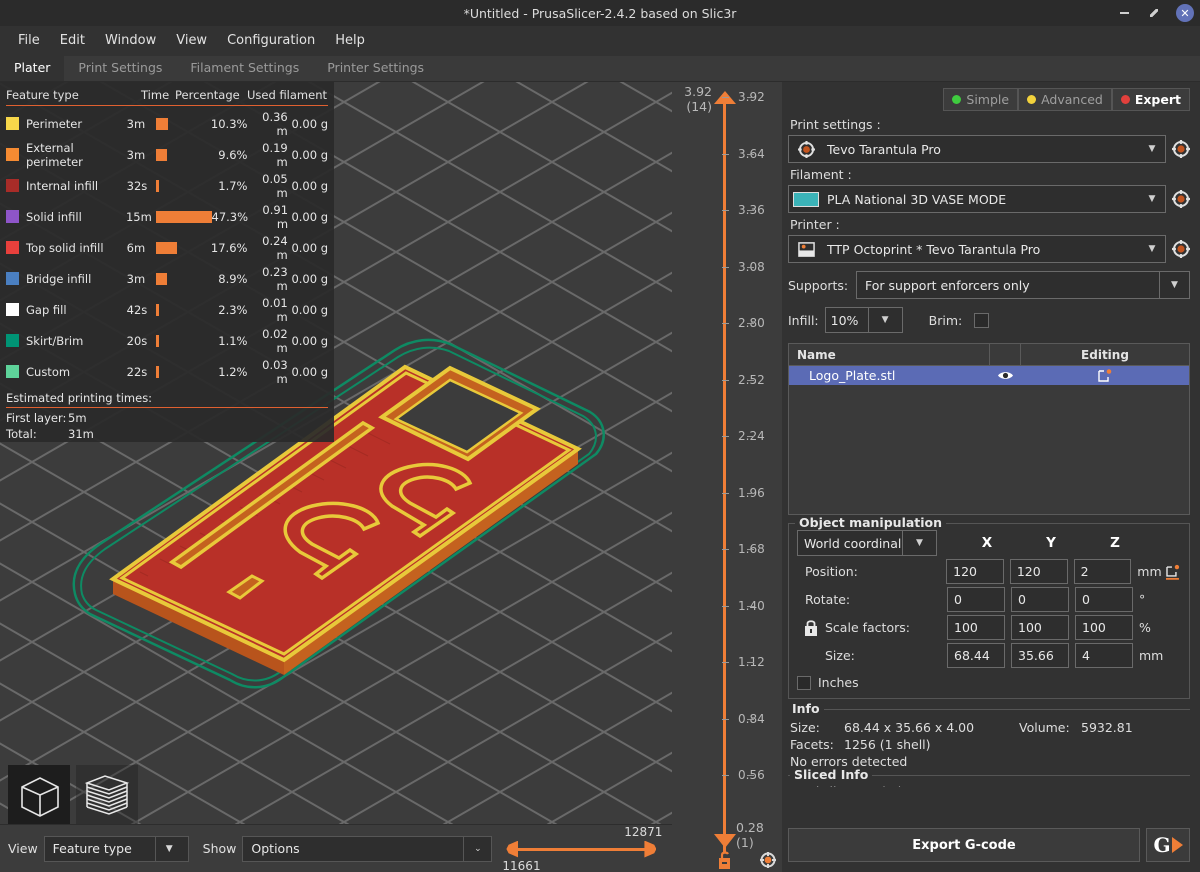 The height and width of the screenshot is (872, 1200). What do you see at coordinates (981, 99) in the screenshot?
I see `mode-simple-button: Simple` at bounding box center [981, 99].